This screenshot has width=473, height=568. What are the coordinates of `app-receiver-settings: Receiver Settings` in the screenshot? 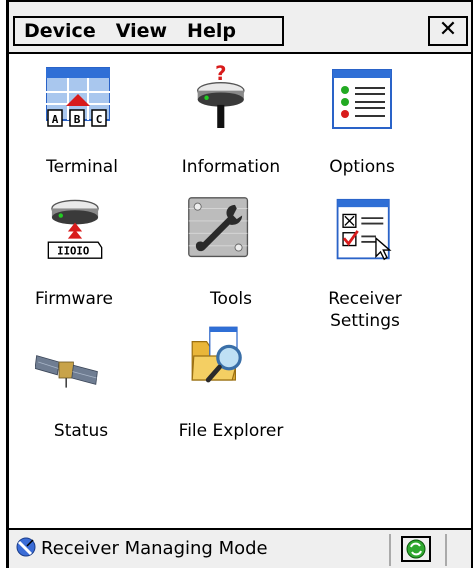 It's located at (382, 266).